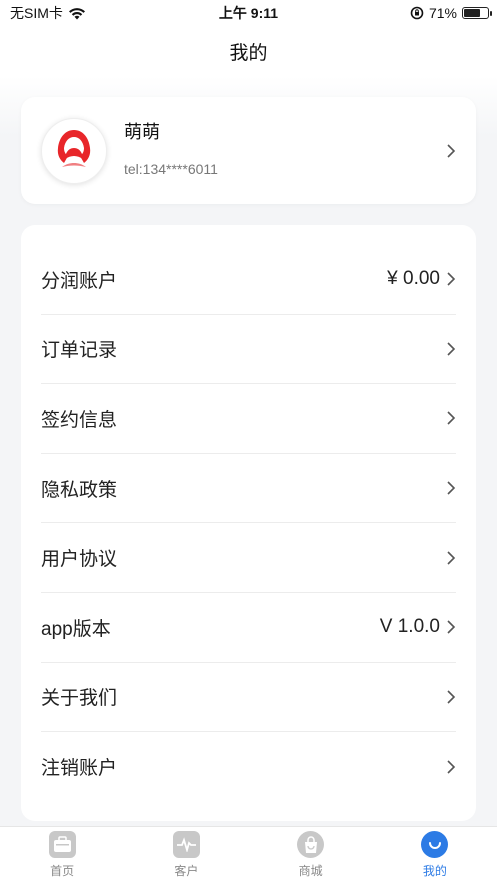 This screenshot has height=883, width=497. What do you see at coordinates (62, 844) in the screenshot?
I see `home-bag-icon` at bounding box center [62, 844].